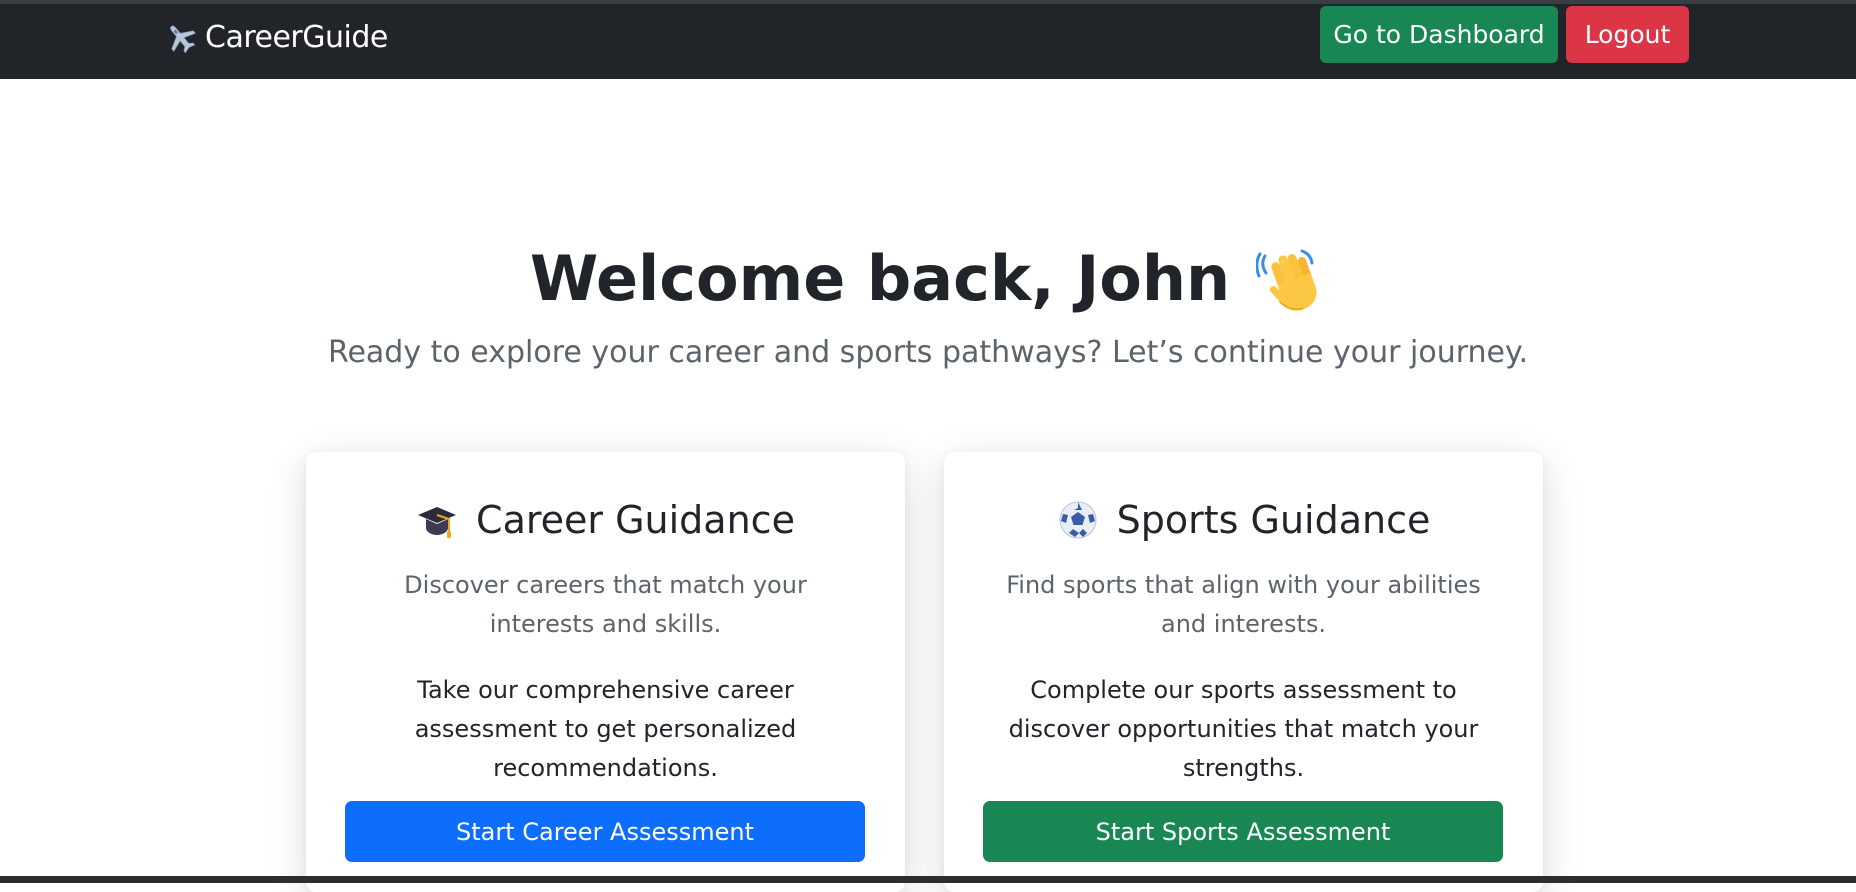  Describe the element at coordinates (437, 520) in the screenshot. I see `graduation-cap-icon` at that location.